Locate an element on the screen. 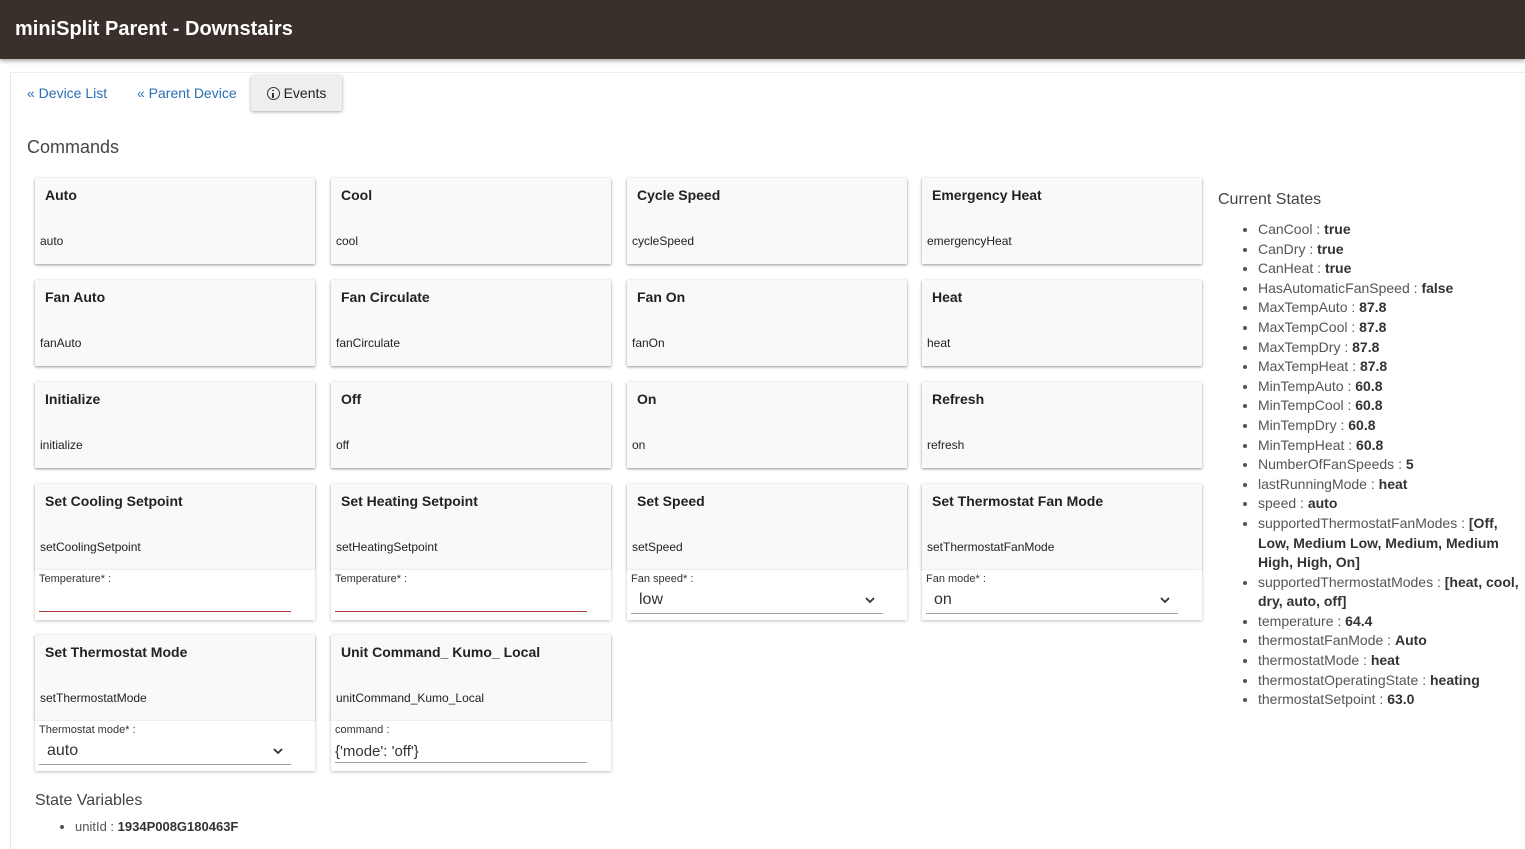 The width and height of the screenshot is (1525, 849). command-name: Set Cooling Setpoint is located at coordinates (114, 501).